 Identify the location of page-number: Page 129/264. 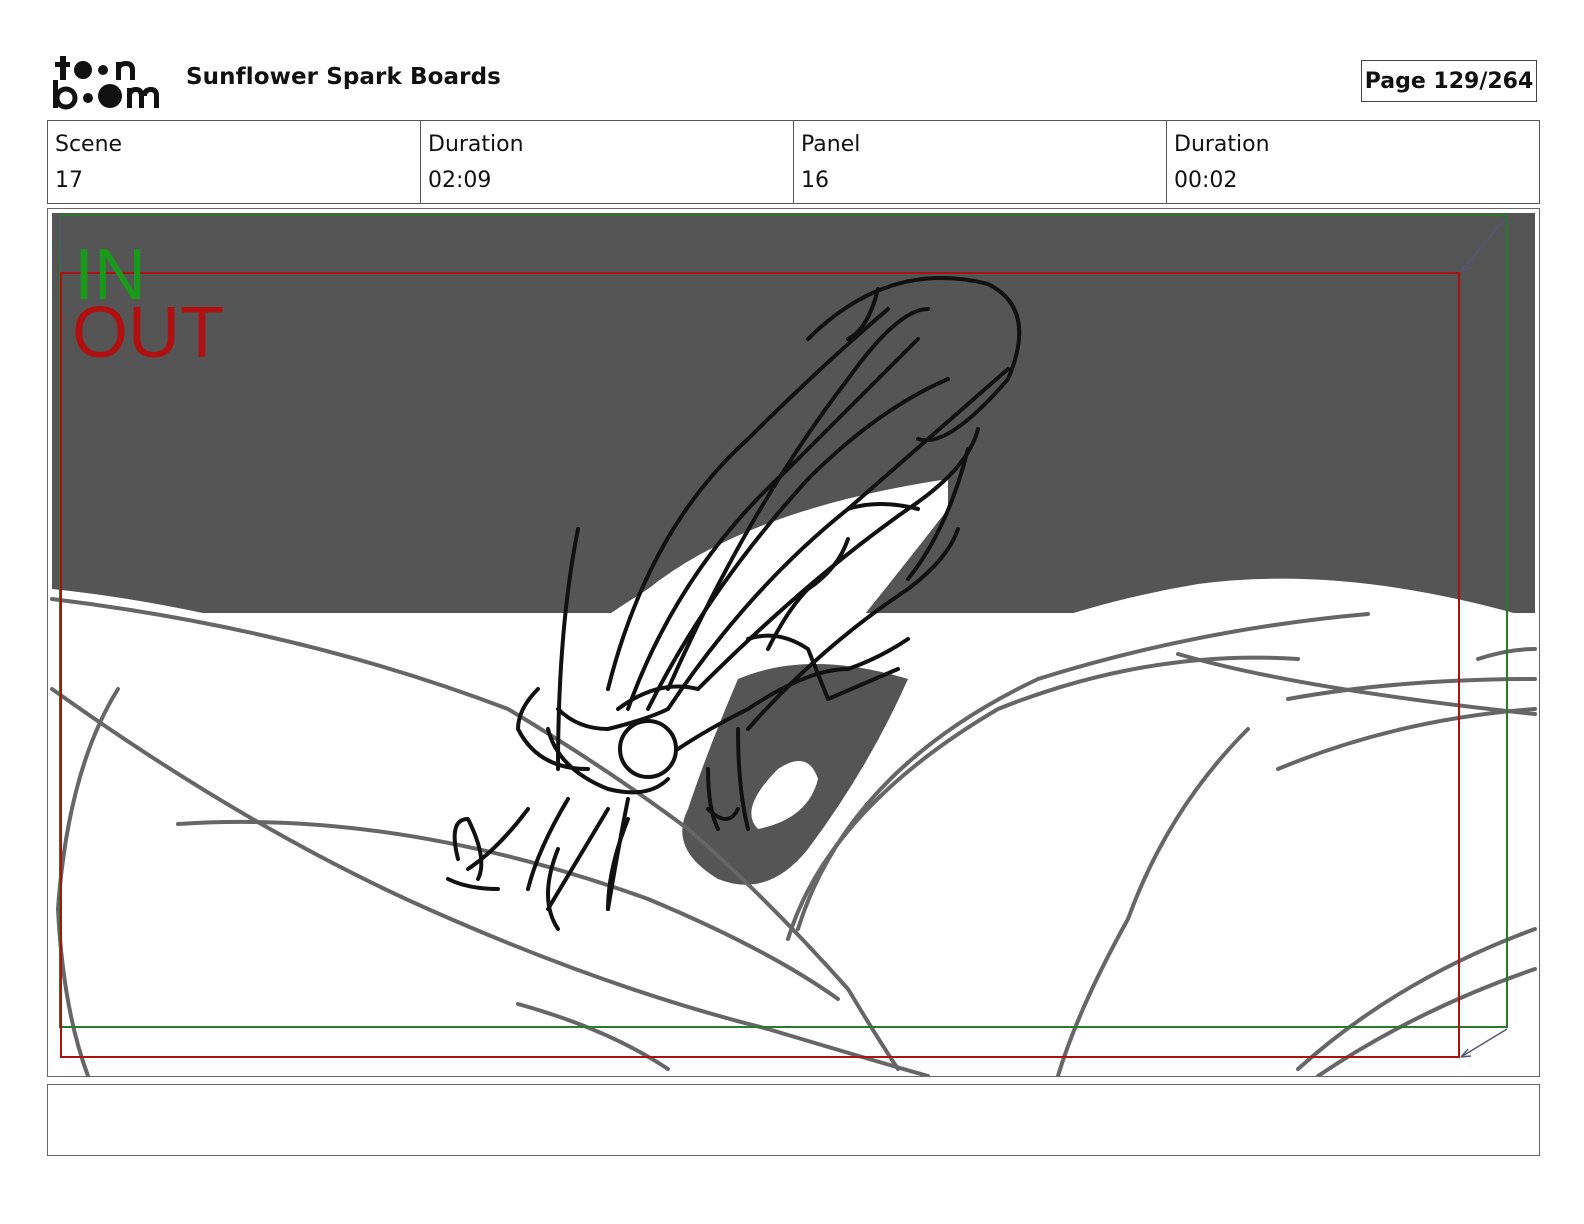
(1449, 81).